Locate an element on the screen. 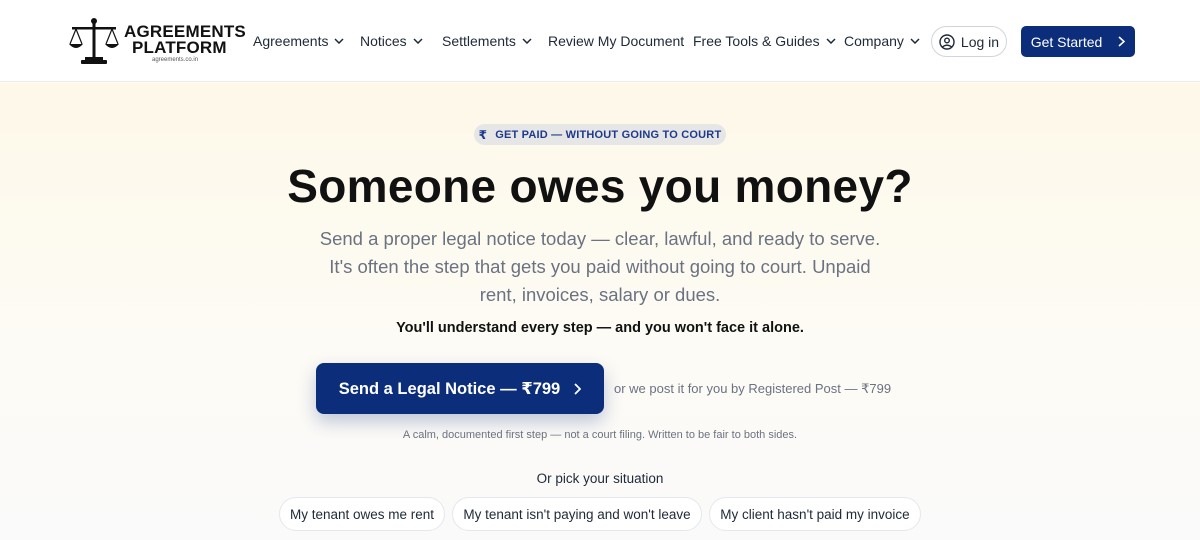 This screenshot has height=540, width=1200. situation-chip-tenant-wont-leave: My tenant isn't paying and won't leave is located at coordinates (577, 514).